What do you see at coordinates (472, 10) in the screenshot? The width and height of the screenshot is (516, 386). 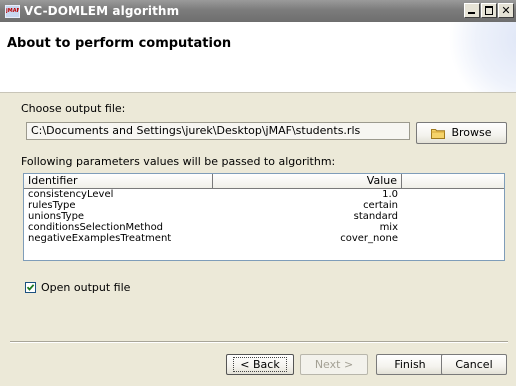 I see `minimize-icon` at bounding box center [472, 10].